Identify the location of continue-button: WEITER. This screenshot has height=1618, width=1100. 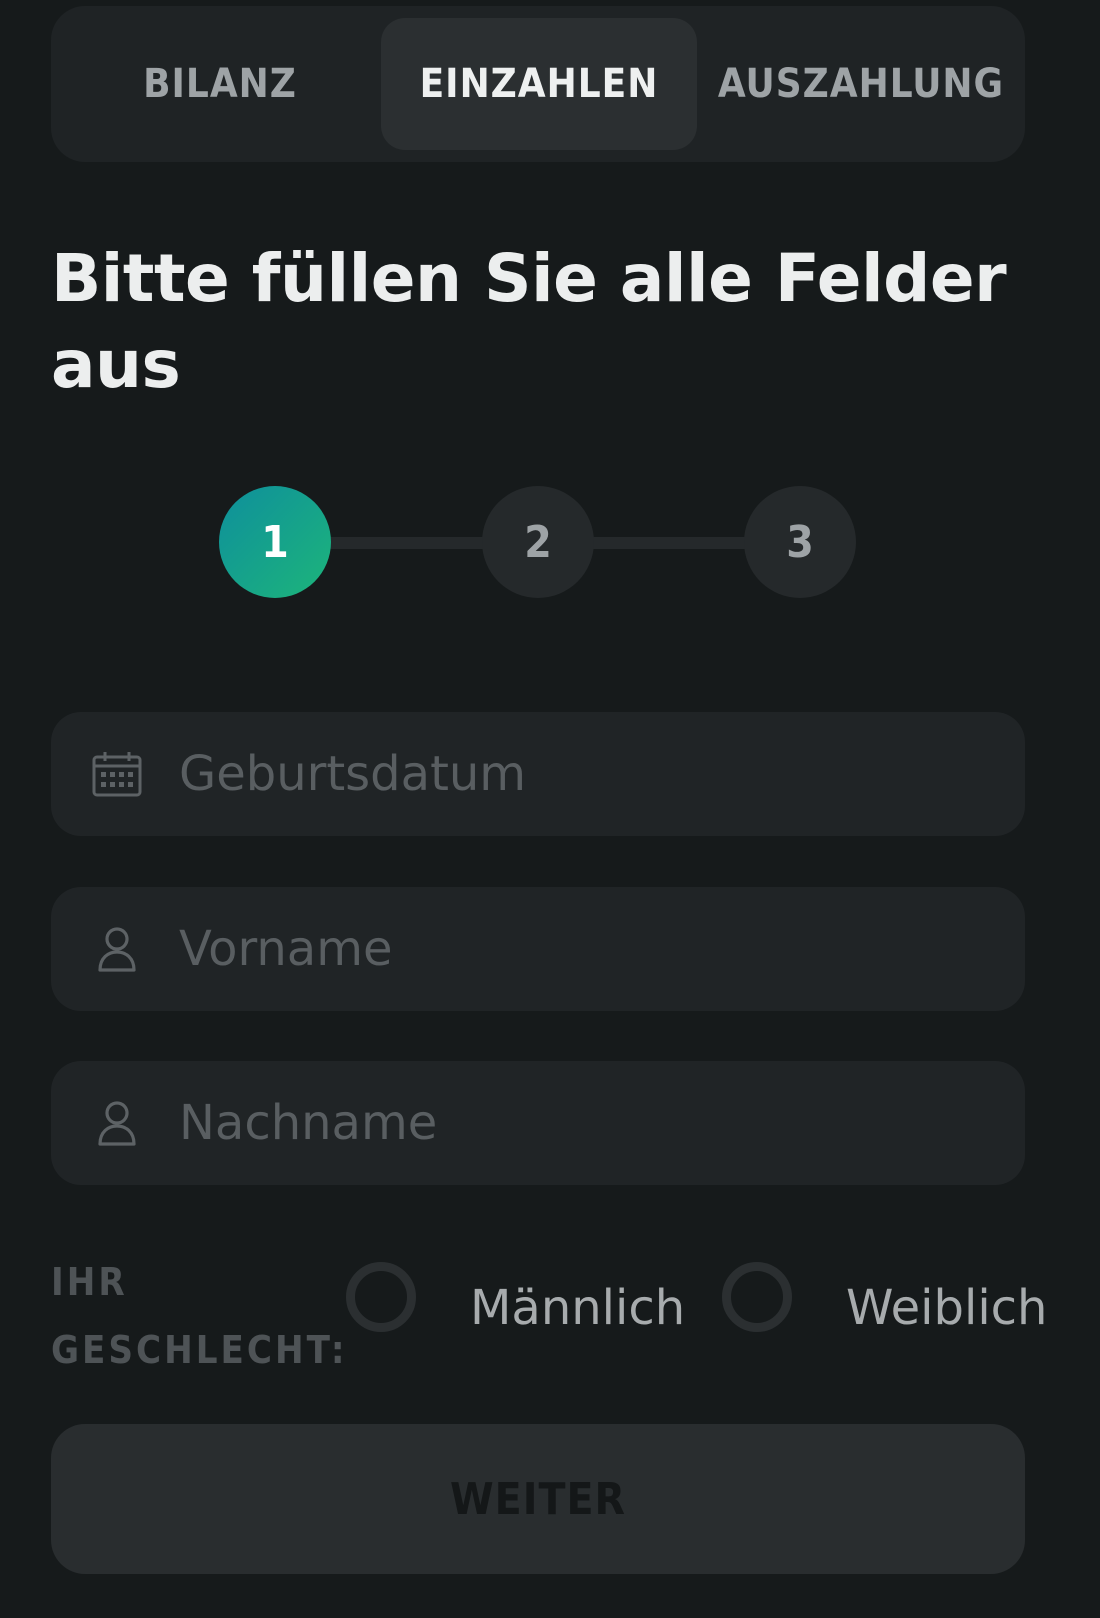
(538, 1499).